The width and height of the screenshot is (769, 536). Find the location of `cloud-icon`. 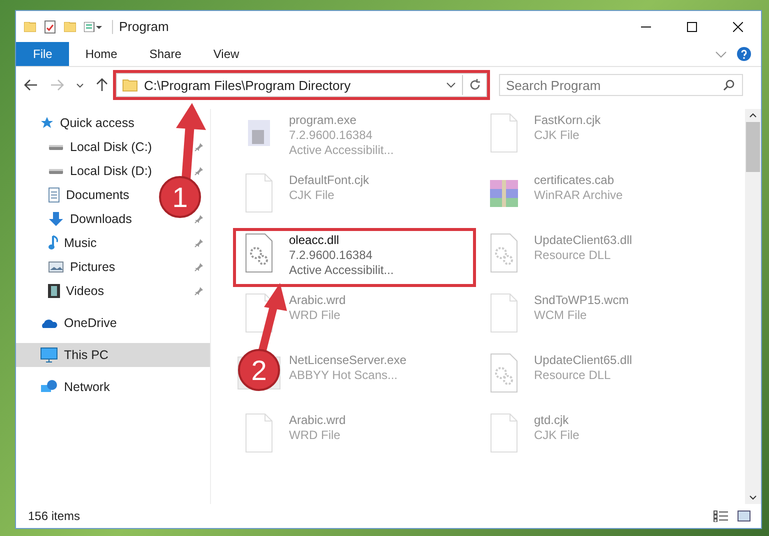

cloud-icon is located at coordinates (49, 323).